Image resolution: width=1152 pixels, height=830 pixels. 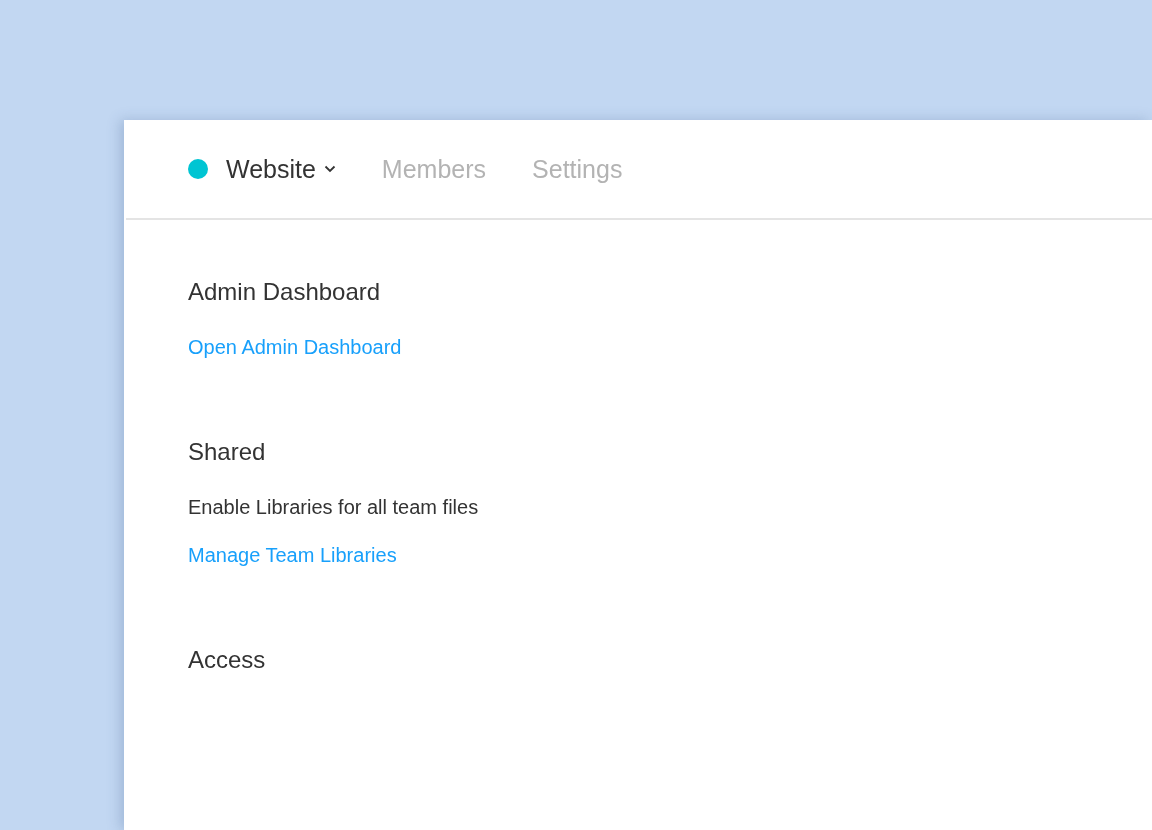 I want to click on description-text: Enable Libraries for all team files, so click(x=333, y=507).